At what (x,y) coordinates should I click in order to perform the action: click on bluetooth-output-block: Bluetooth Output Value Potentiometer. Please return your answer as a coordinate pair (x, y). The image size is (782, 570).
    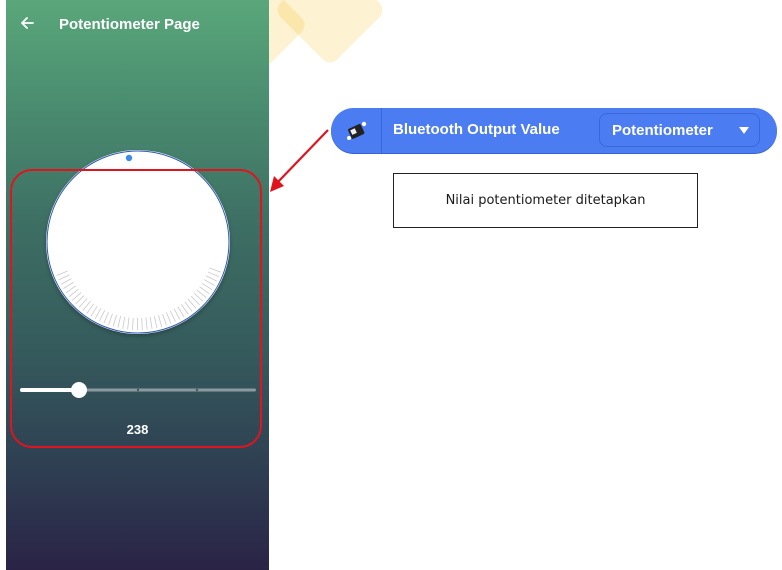
    Looking at the image, I should click on (554, 130).